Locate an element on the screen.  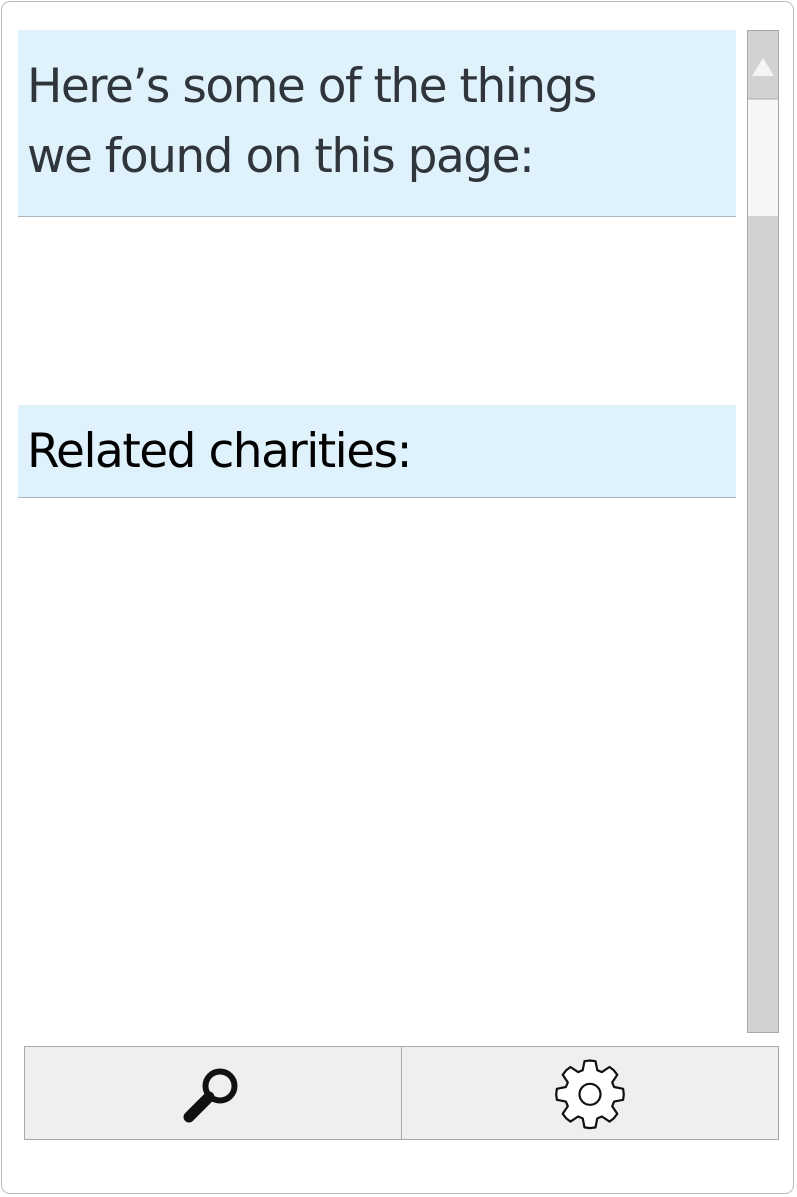
search-button is located at coordinates (213, 1093).